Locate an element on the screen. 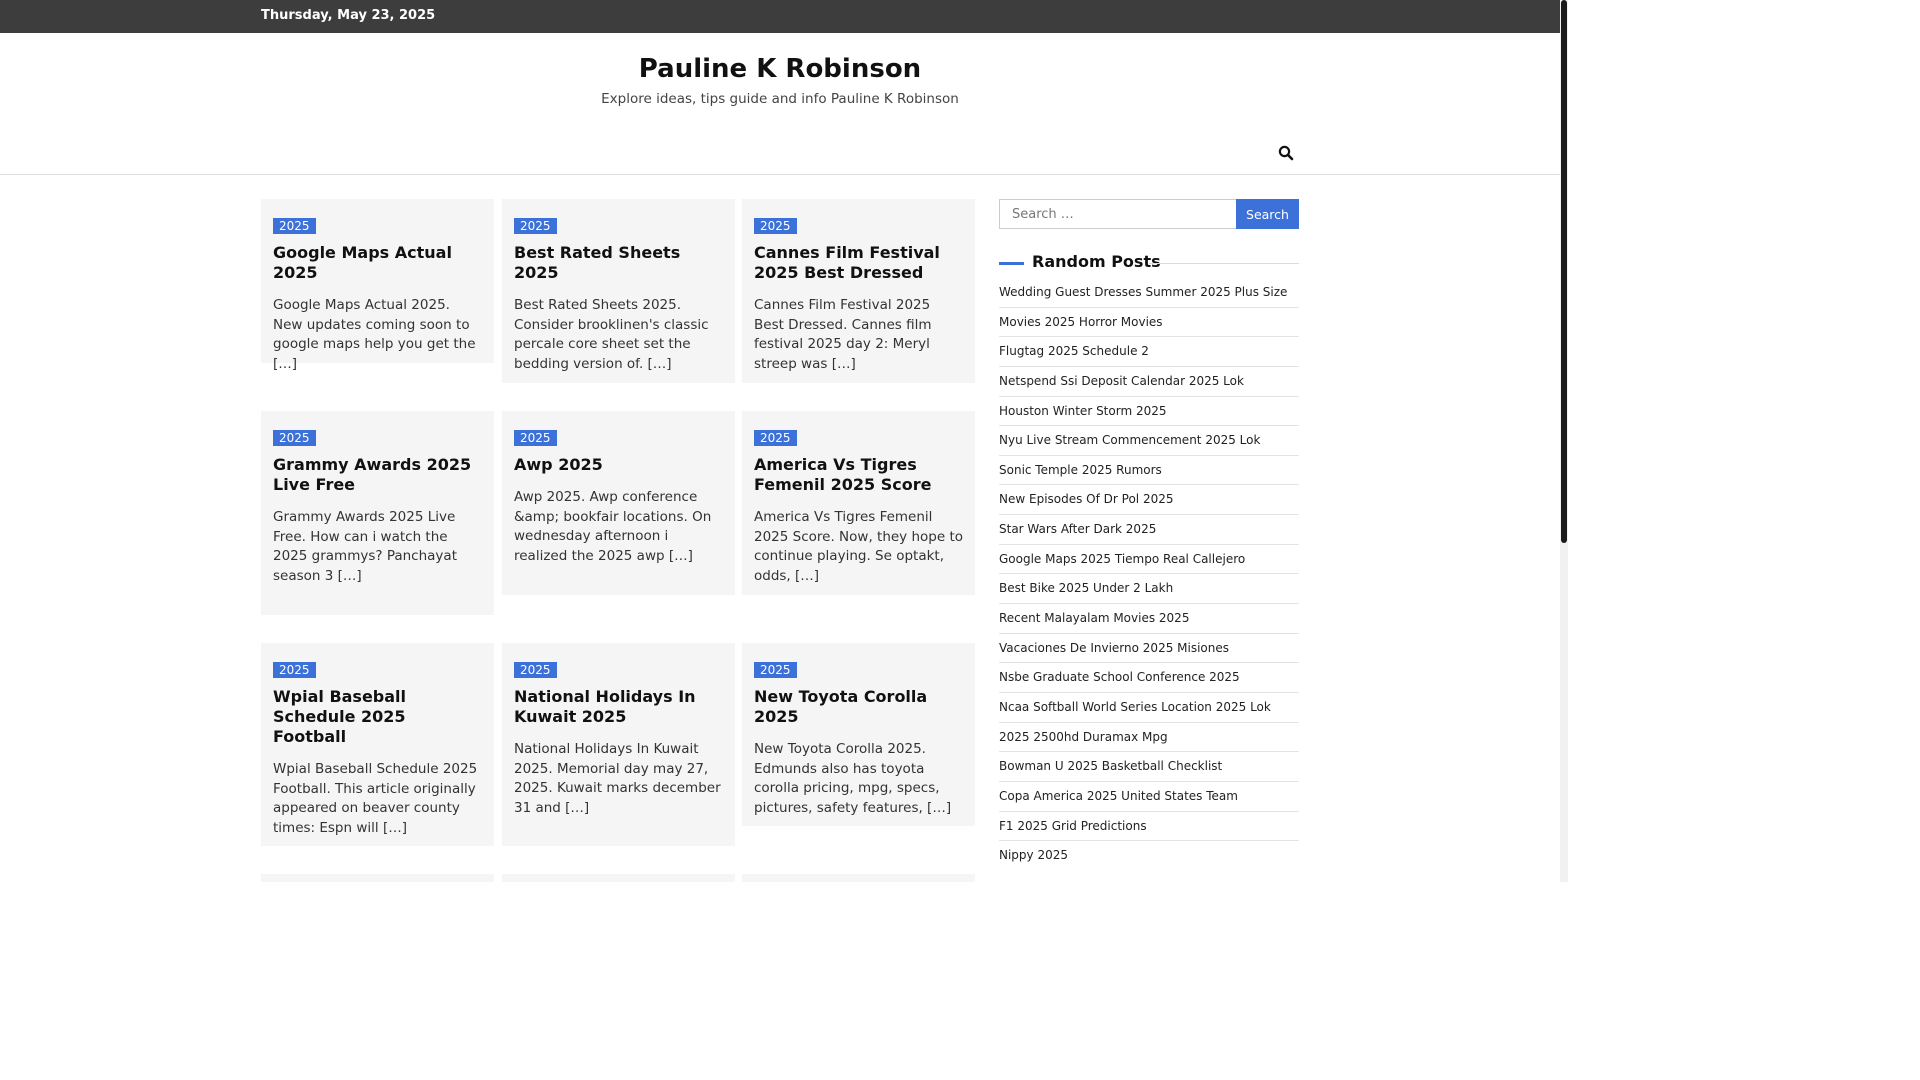  list-item: Recent Malayalam Movies 2025 is located at coordinates (1149, 619).